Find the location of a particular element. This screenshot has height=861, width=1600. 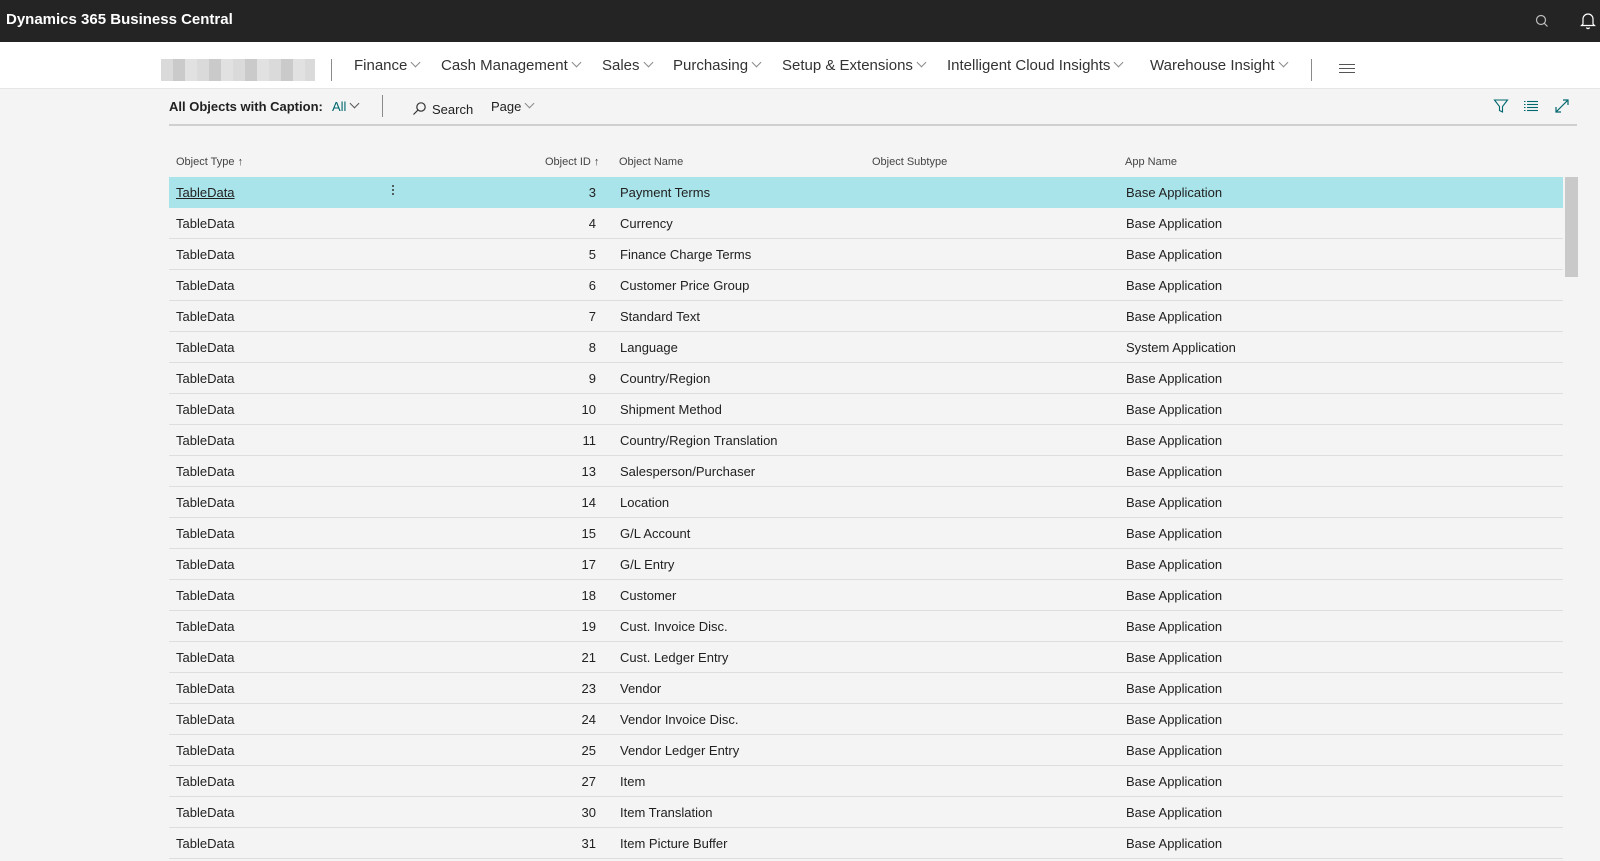

page-menu-button: Page is located at coordinates (513, 106).